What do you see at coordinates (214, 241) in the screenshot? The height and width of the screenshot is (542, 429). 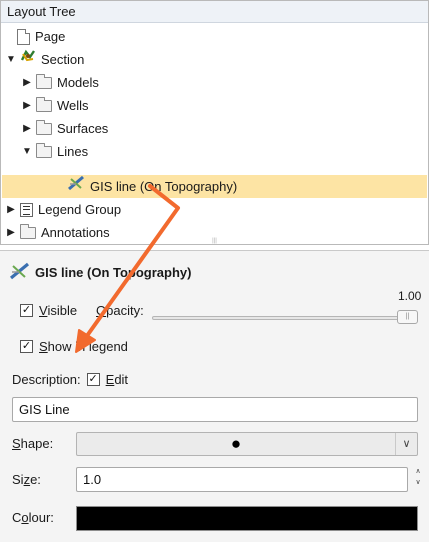 I see `splitter-handle: |||` at bounding box center [214, 241].